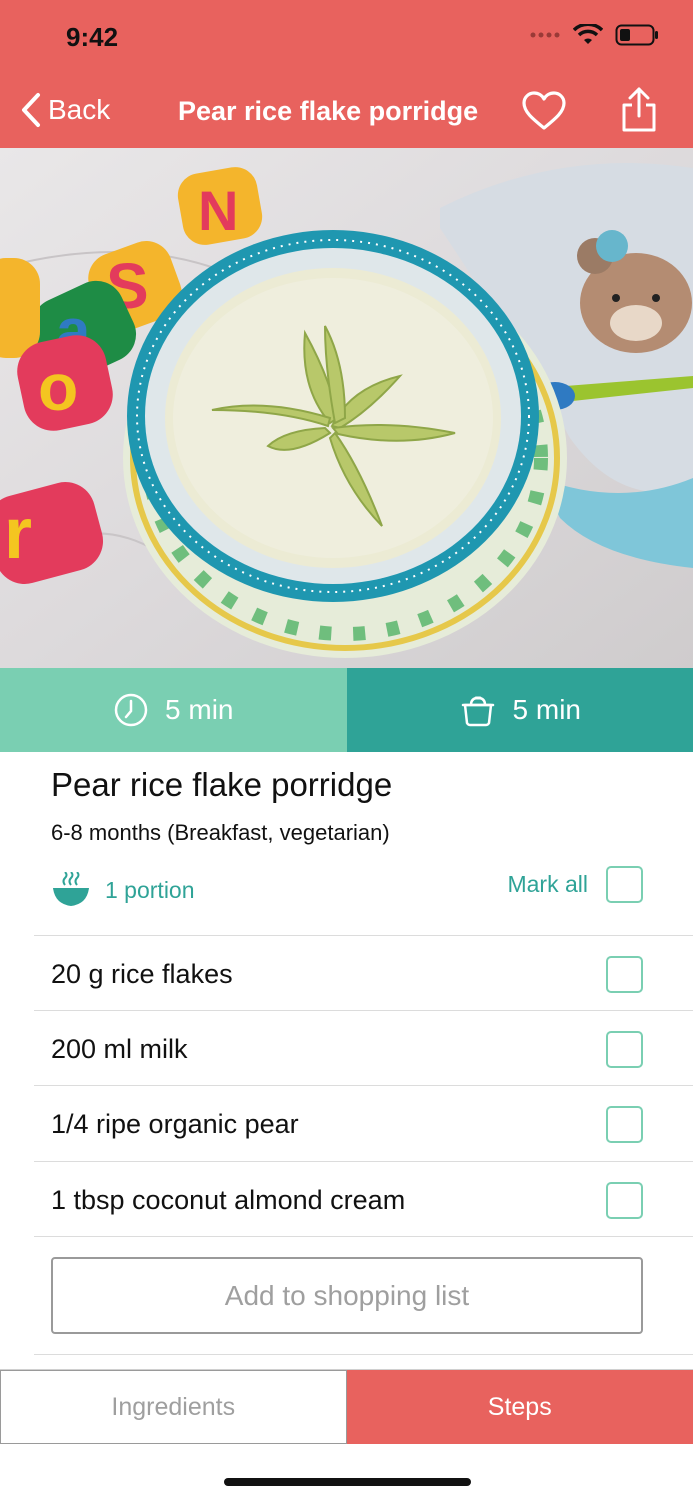 The height and width of the screenshot is (1500, 693). What do you see at coordinates (547, 884) in the screenshot?
I see `mark-all-label: Mark all` at bounding box center [547, 884].